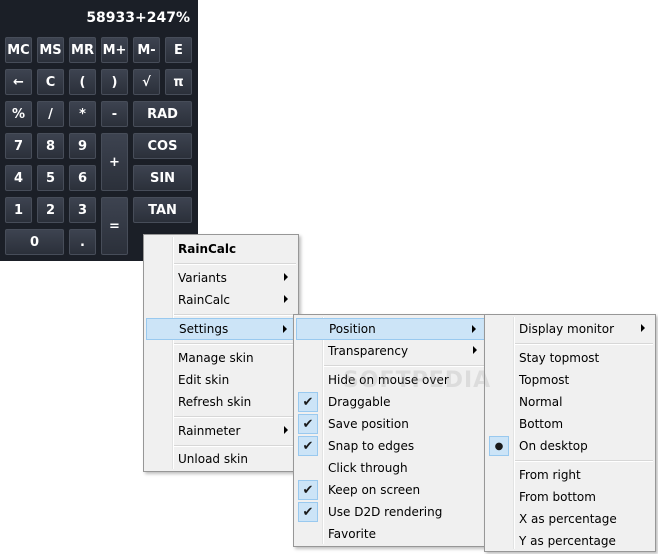 The image size is (658, 554). I want to click on menu-item-label: Rainmeter, so click(209, 431).